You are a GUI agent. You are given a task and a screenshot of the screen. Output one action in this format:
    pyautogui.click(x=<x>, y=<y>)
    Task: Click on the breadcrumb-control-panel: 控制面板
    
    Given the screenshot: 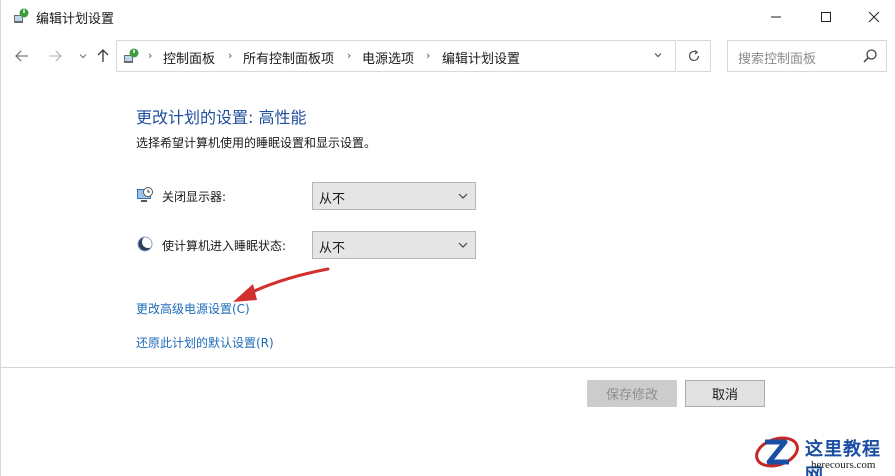 What is the action you would take?
    pyautogui.click(x=189, y=57)
    